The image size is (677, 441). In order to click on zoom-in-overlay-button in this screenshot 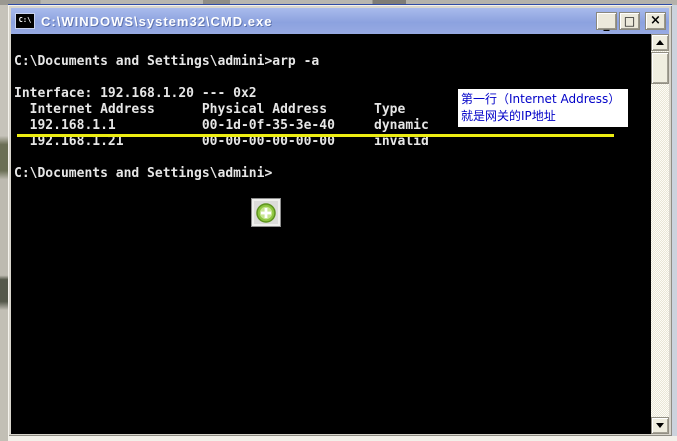, I will do `click(266, 212)`.